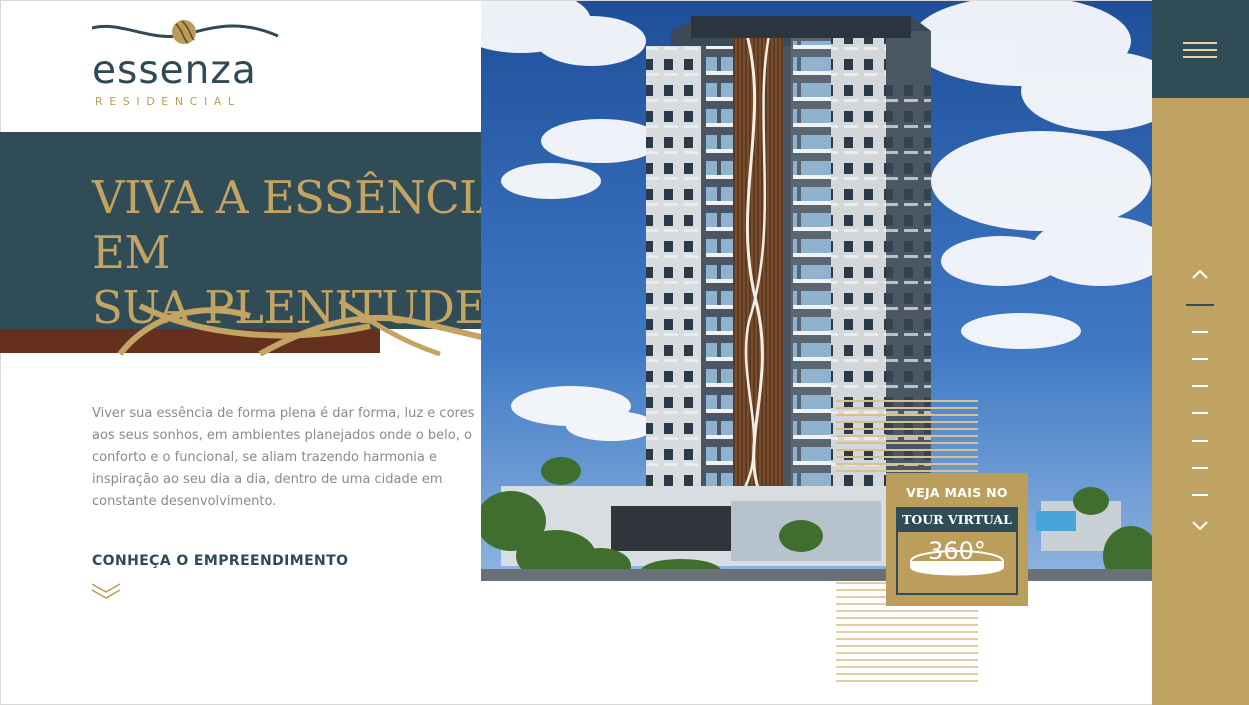 This screenshot has width=1249, height=705. Describe the element at coordinates (185, 32) in the screenshot. I see `logo-swoosh-icon` at that location.